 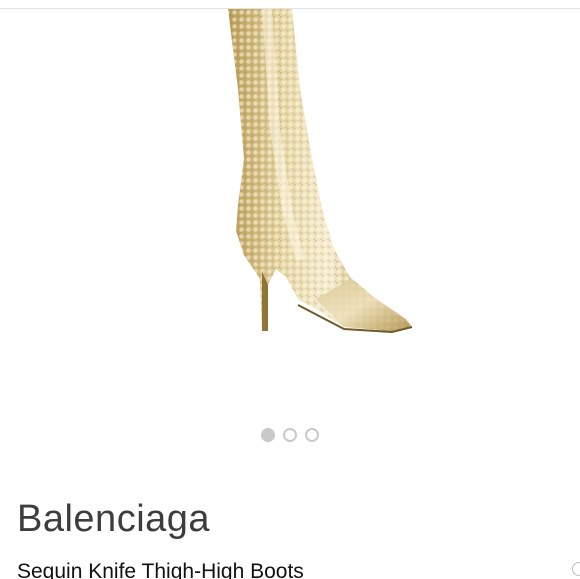 What do you see at coordinates (576, 569) in the screenshot?
I see `circle-icon` at bounding box center [576, 569].